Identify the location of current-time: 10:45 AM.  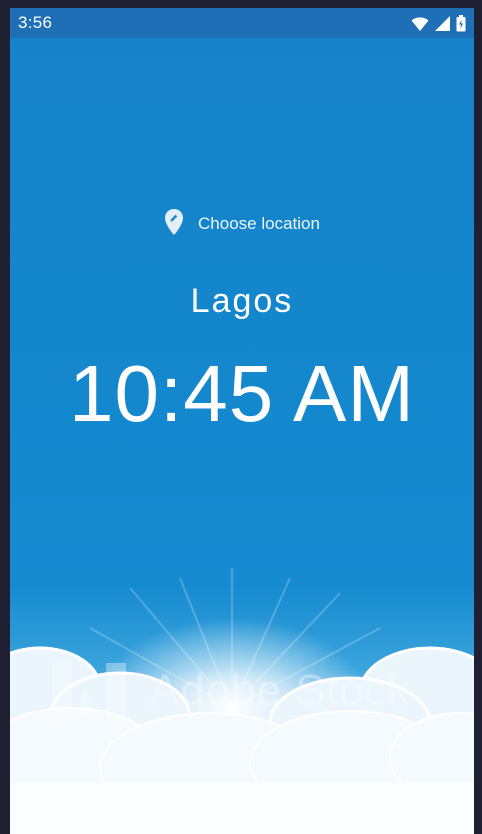
(241, 393).